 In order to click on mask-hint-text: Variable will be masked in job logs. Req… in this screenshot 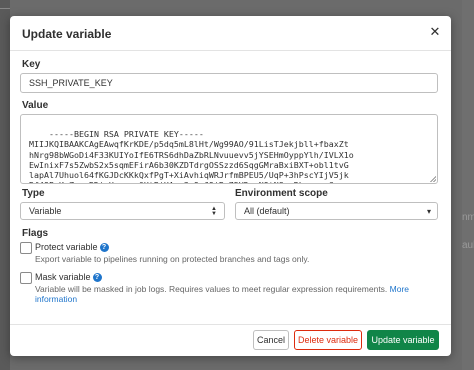, I will do `click(211, 289)`.